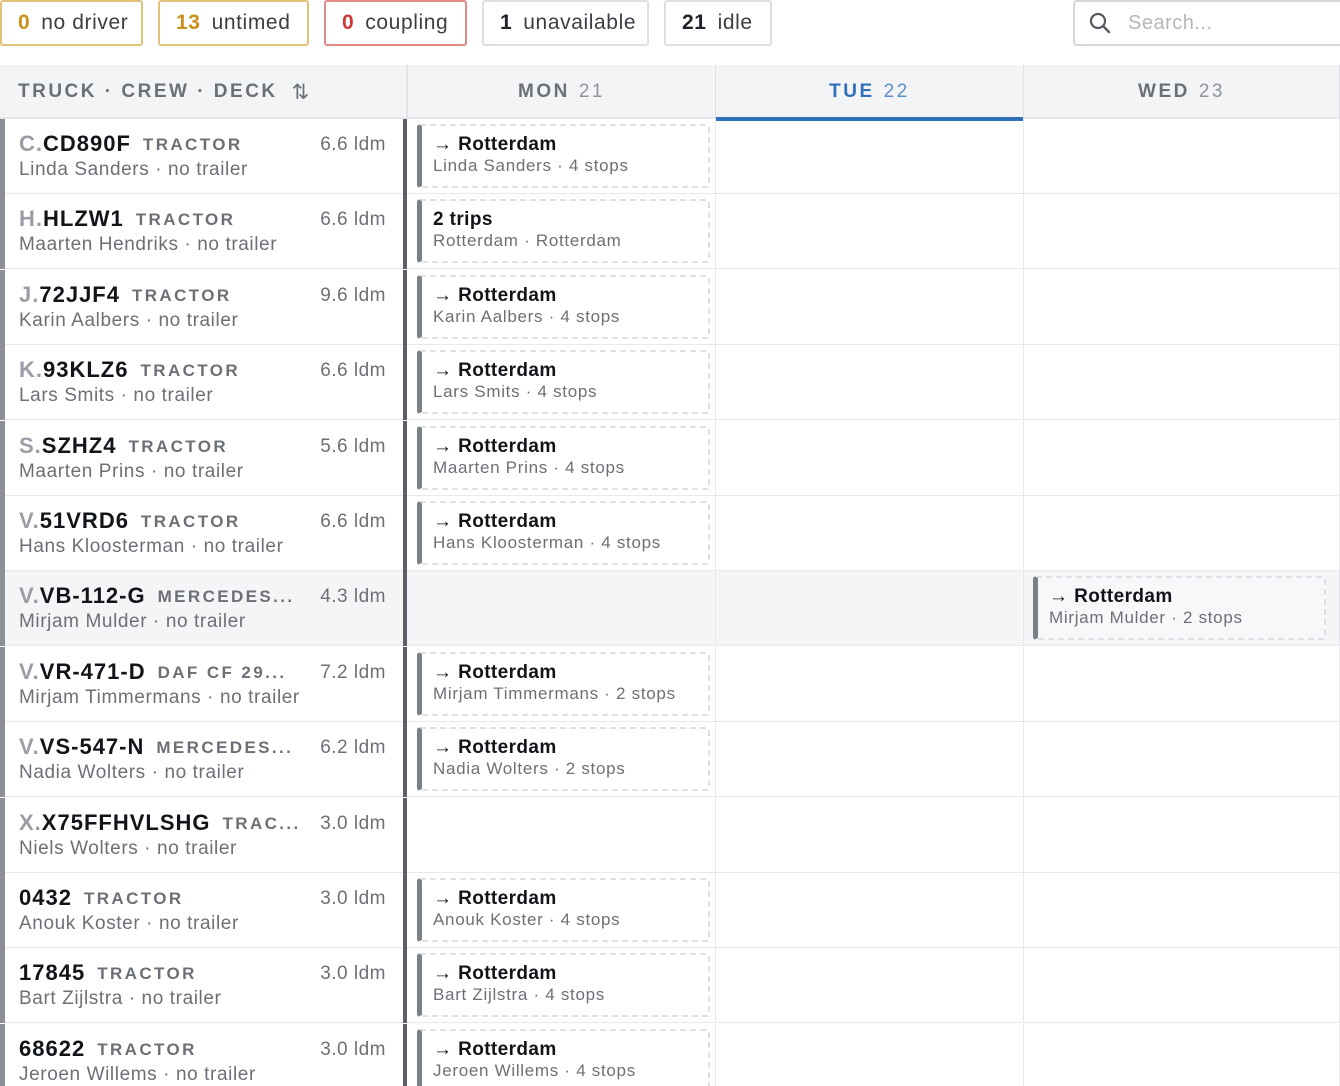 The image size is (1340, 1086). I want to click on day-cell: → Rotterdam Mirjam Mulder · 2 stops, so click(1182, 609).